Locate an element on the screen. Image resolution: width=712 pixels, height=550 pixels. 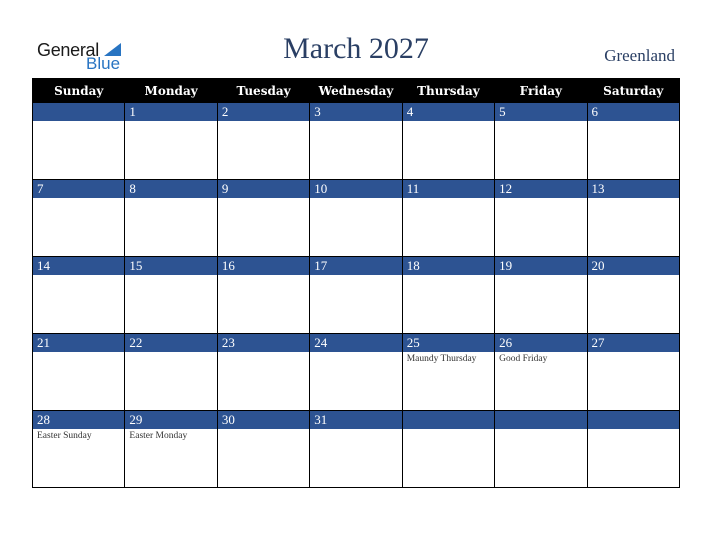
day-cell: 10 is located at coordinates (356, 218).